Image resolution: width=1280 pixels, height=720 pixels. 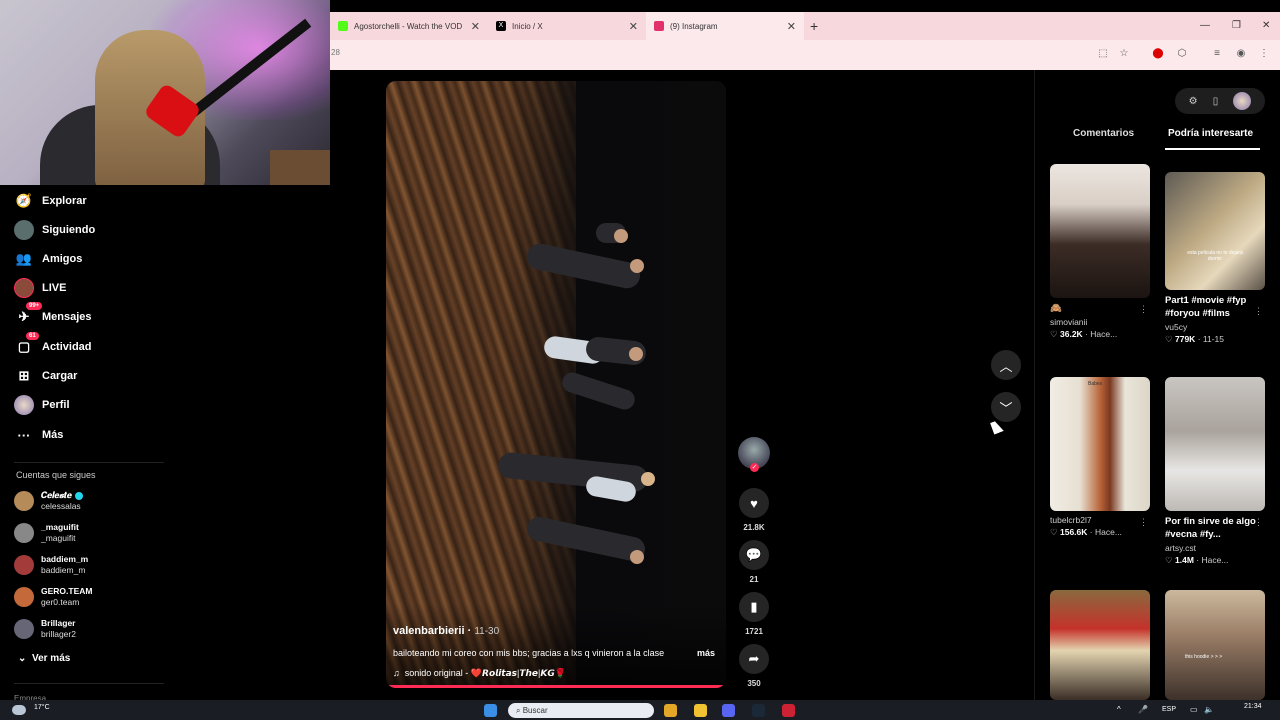 What do you see at coordinates (754, 666) in the screenshot?
I see `share-action: ➦ 350` at bounding box center [754, 666].